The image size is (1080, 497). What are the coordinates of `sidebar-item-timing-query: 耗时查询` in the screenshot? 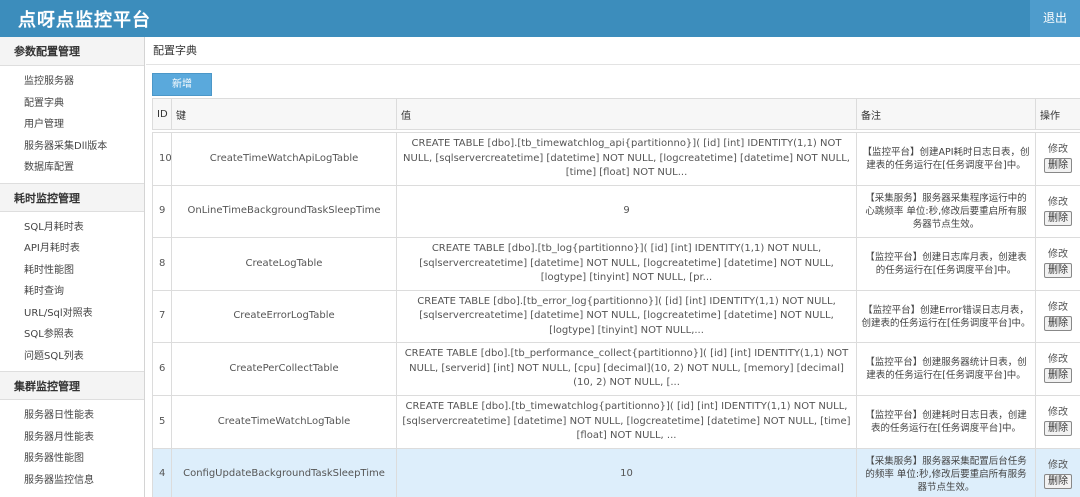 It's located at (72, 292).